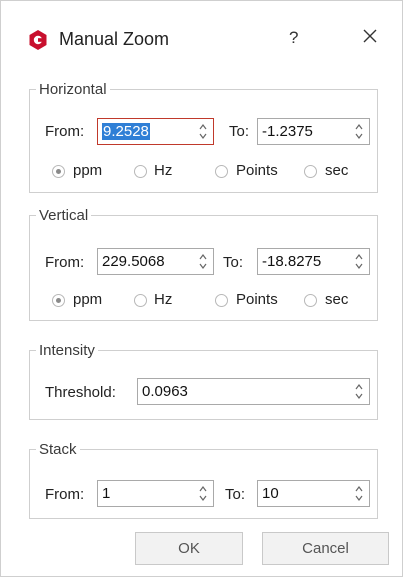 The width and height of the screenshot is (403, 577). I want to click on stack-legend: Stack, so click(58, 449).